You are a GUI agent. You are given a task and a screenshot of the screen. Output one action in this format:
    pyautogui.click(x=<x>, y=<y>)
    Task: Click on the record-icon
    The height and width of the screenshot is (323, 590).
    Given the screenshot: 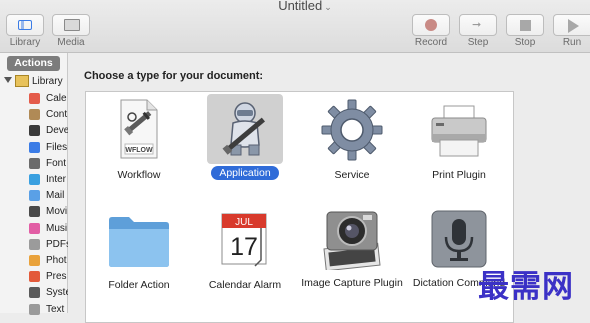 What is the action you would take?
    pyautogui.click(x=431, y=25)
    